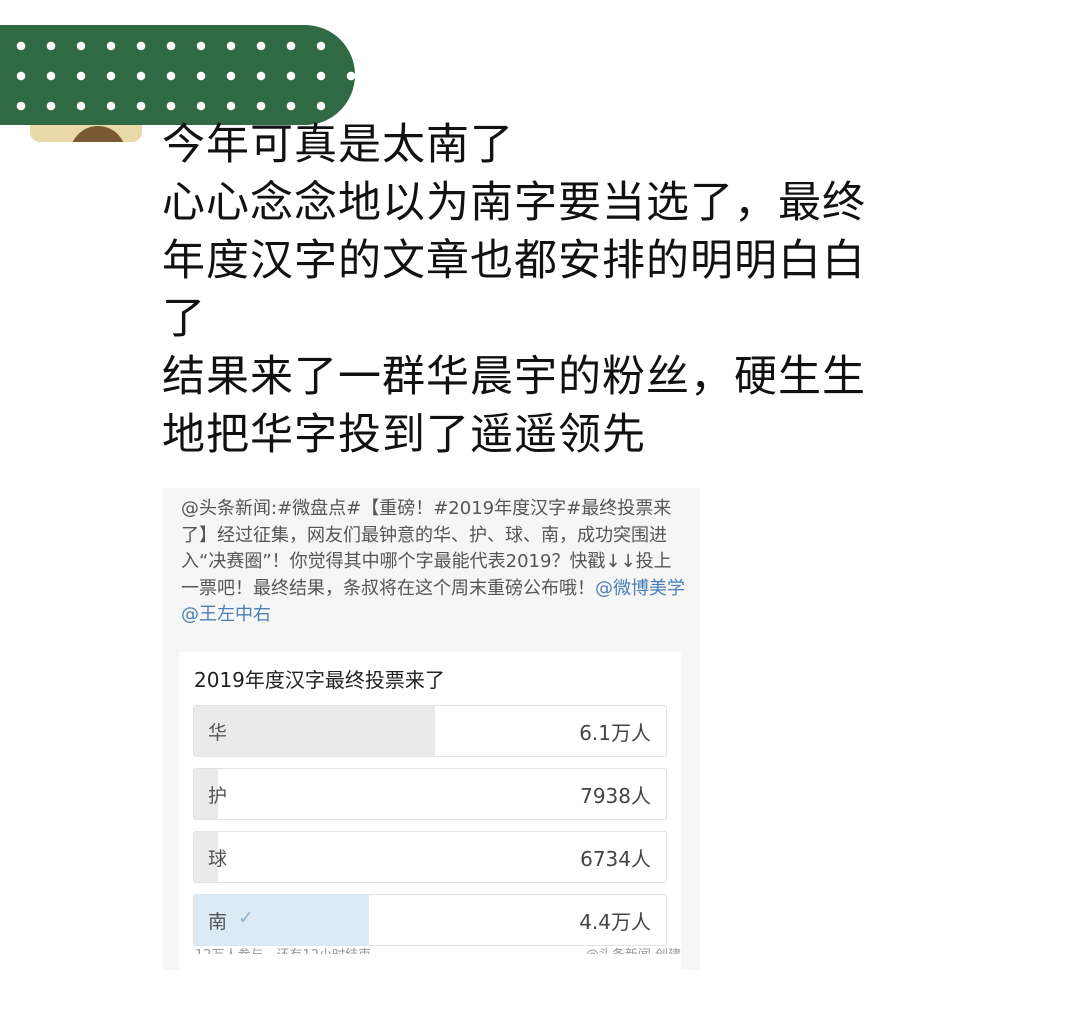  Describe the element at coordinates (218, 922) in the screenshot. I see `poll-option-label: 南` at that location.